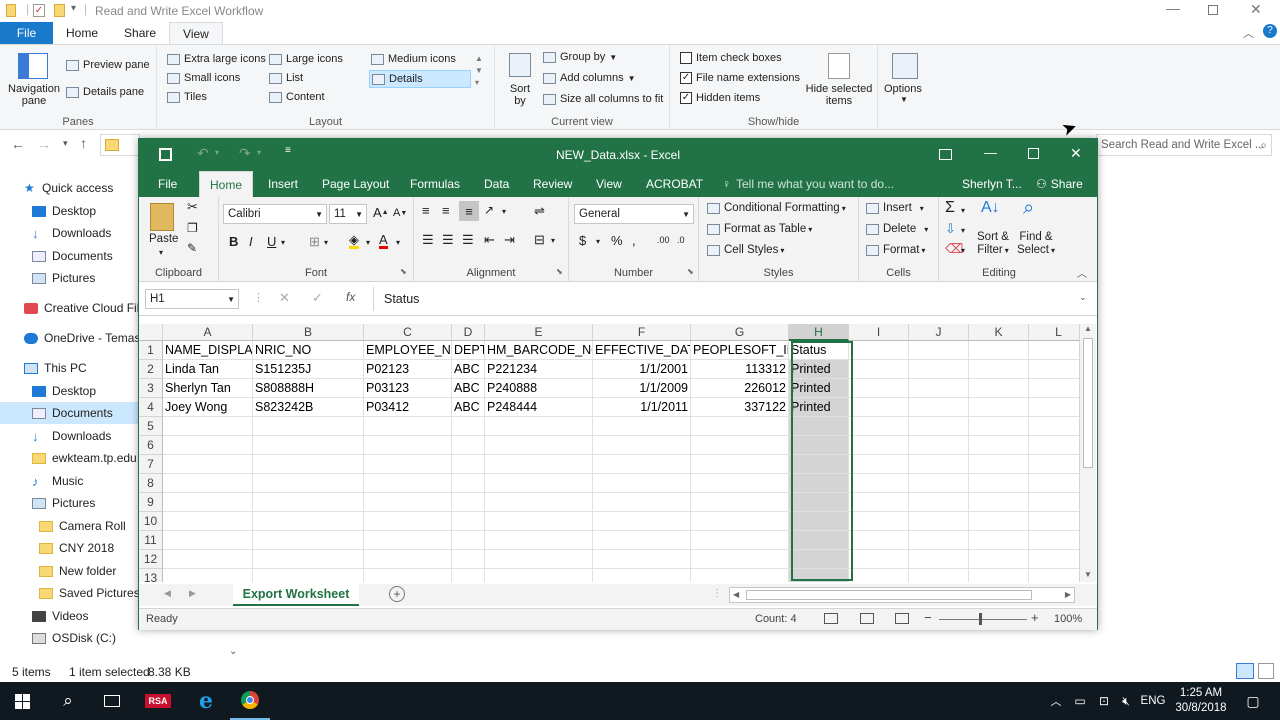 The width and height of the screenshot is (1280, 720). I want to click on underline-dropdown-icon: ▾, so click(283, 242).